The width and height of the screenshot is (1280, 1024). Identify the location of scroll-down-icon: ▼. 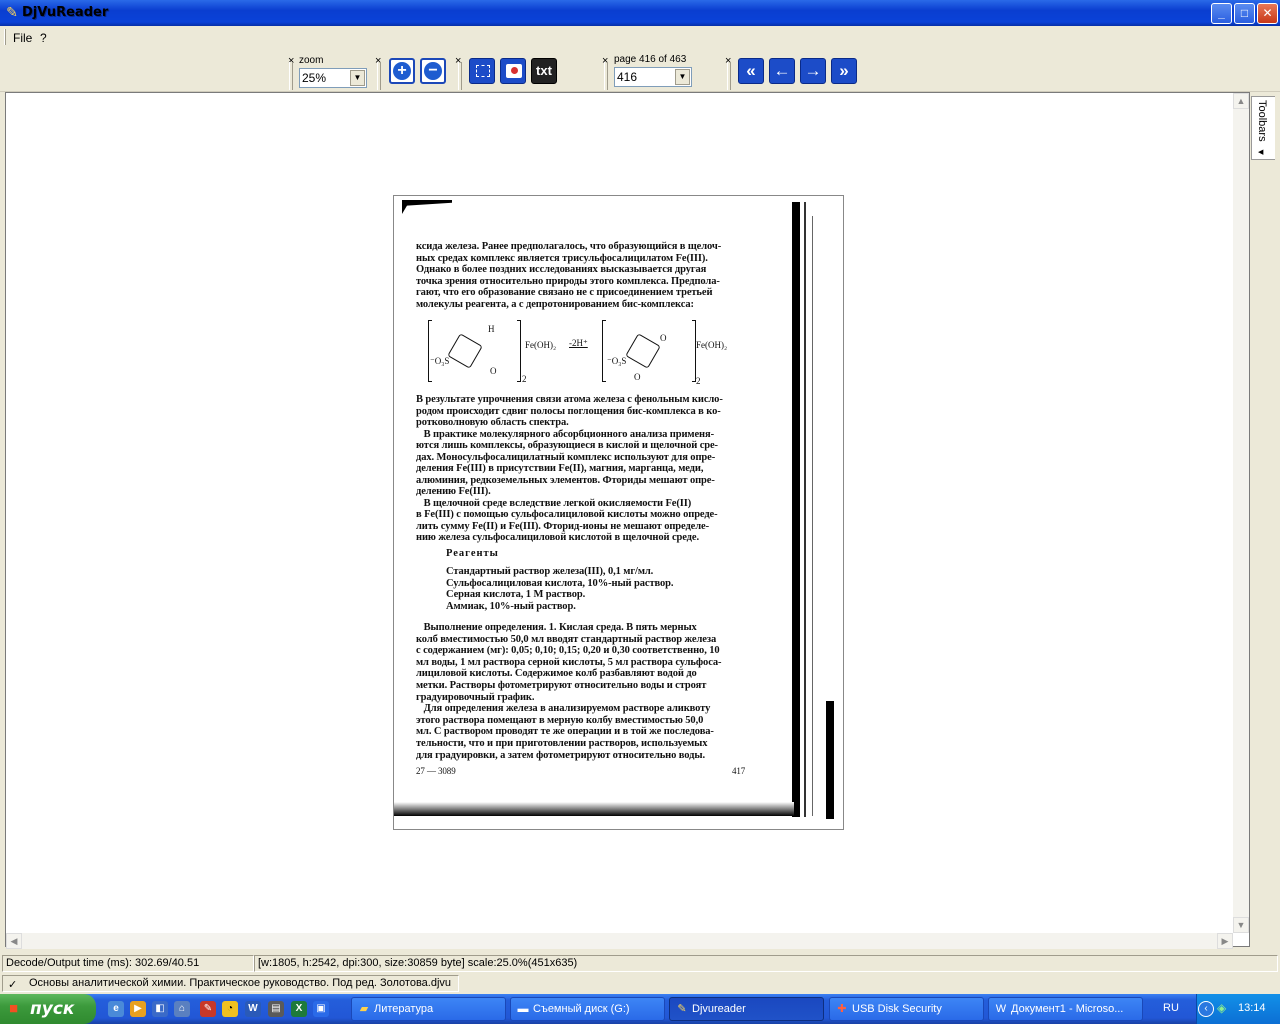
(1241, 925).